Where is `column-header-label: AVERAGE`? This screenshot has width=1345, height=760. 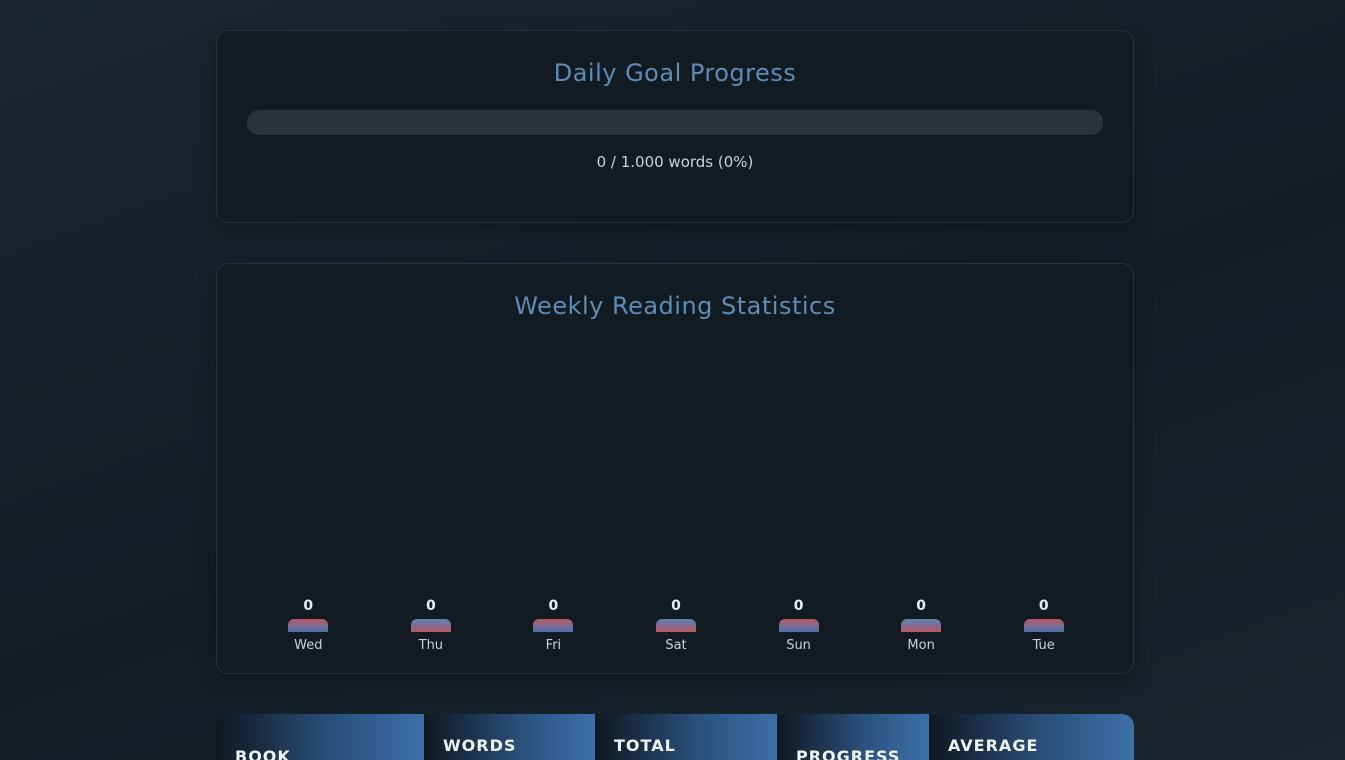 column-header-label: AVERAGE is located at coordinates (993, 745).